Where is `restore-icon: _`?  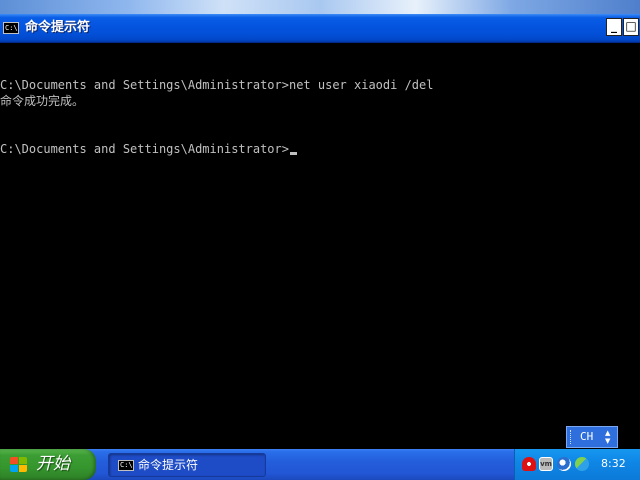 restore-icon: _ is located at coordinates (614, 26).